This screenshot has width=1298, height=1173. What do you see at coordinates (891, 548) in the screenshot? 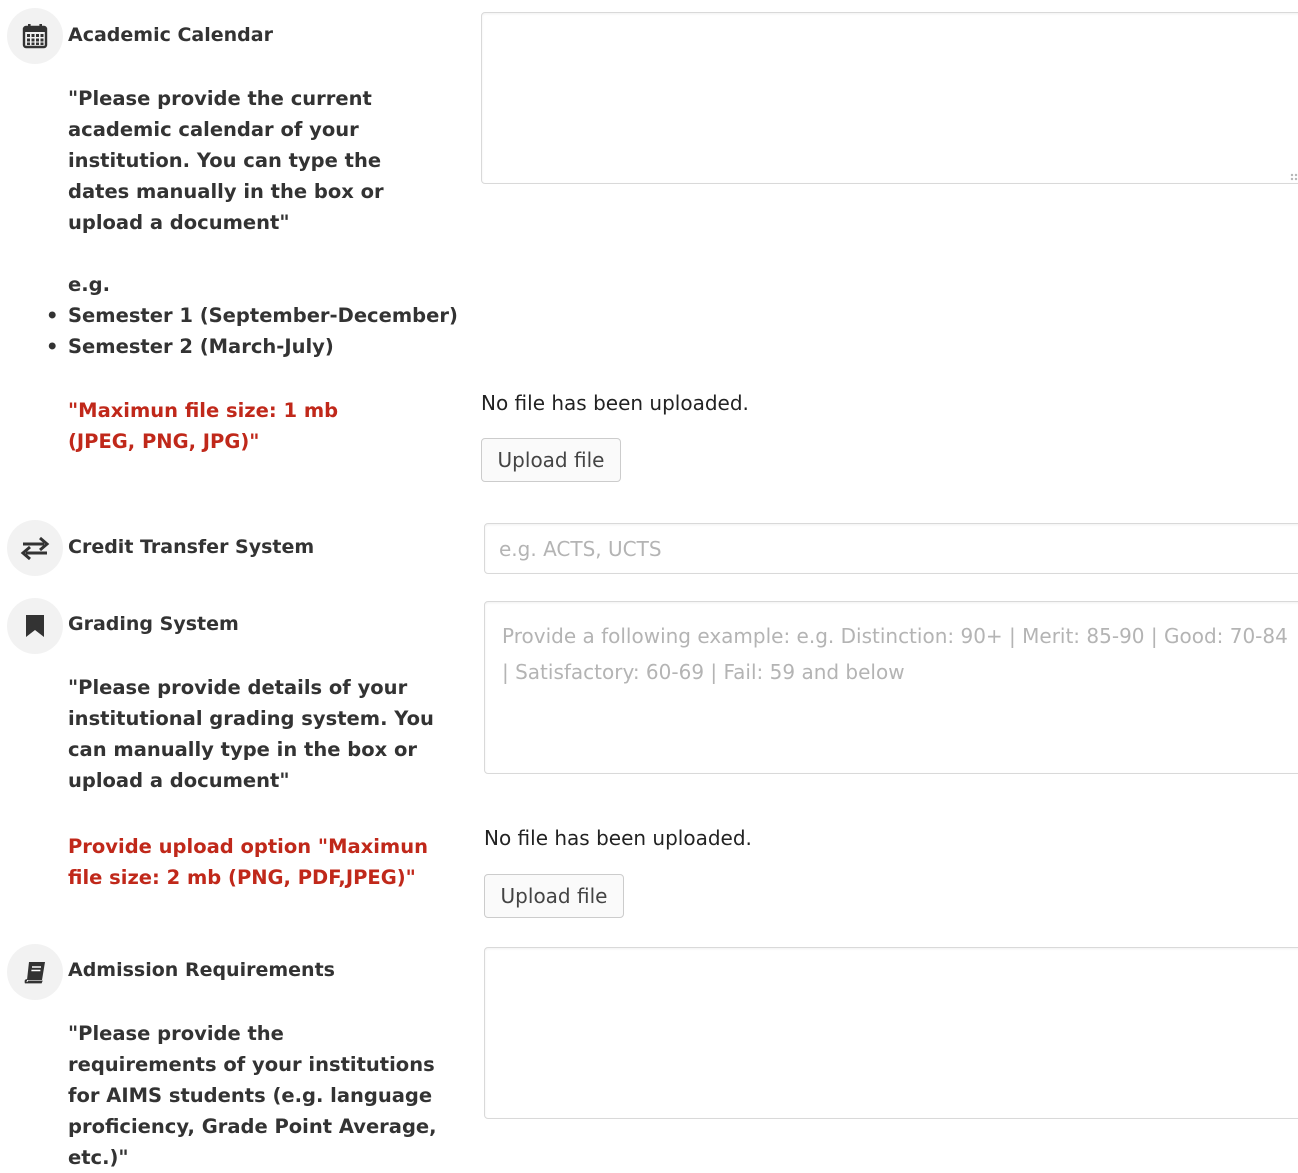
I see `credit-transfer-input: e.g. ACTS, UCTS` at bounding box center [891, 548].